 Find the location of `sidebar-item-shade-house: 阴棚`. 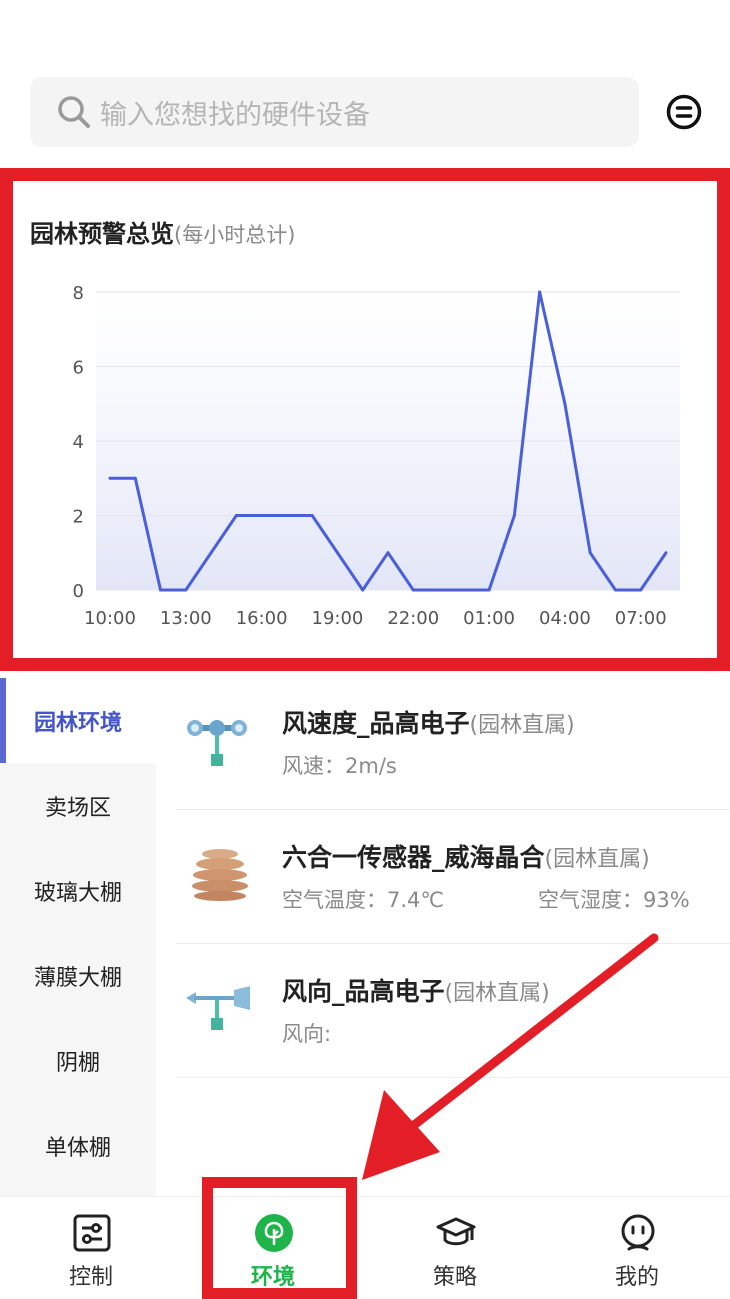

sidebar-item-shade-house: 阴棚 is located at coordinates (78, 1060).